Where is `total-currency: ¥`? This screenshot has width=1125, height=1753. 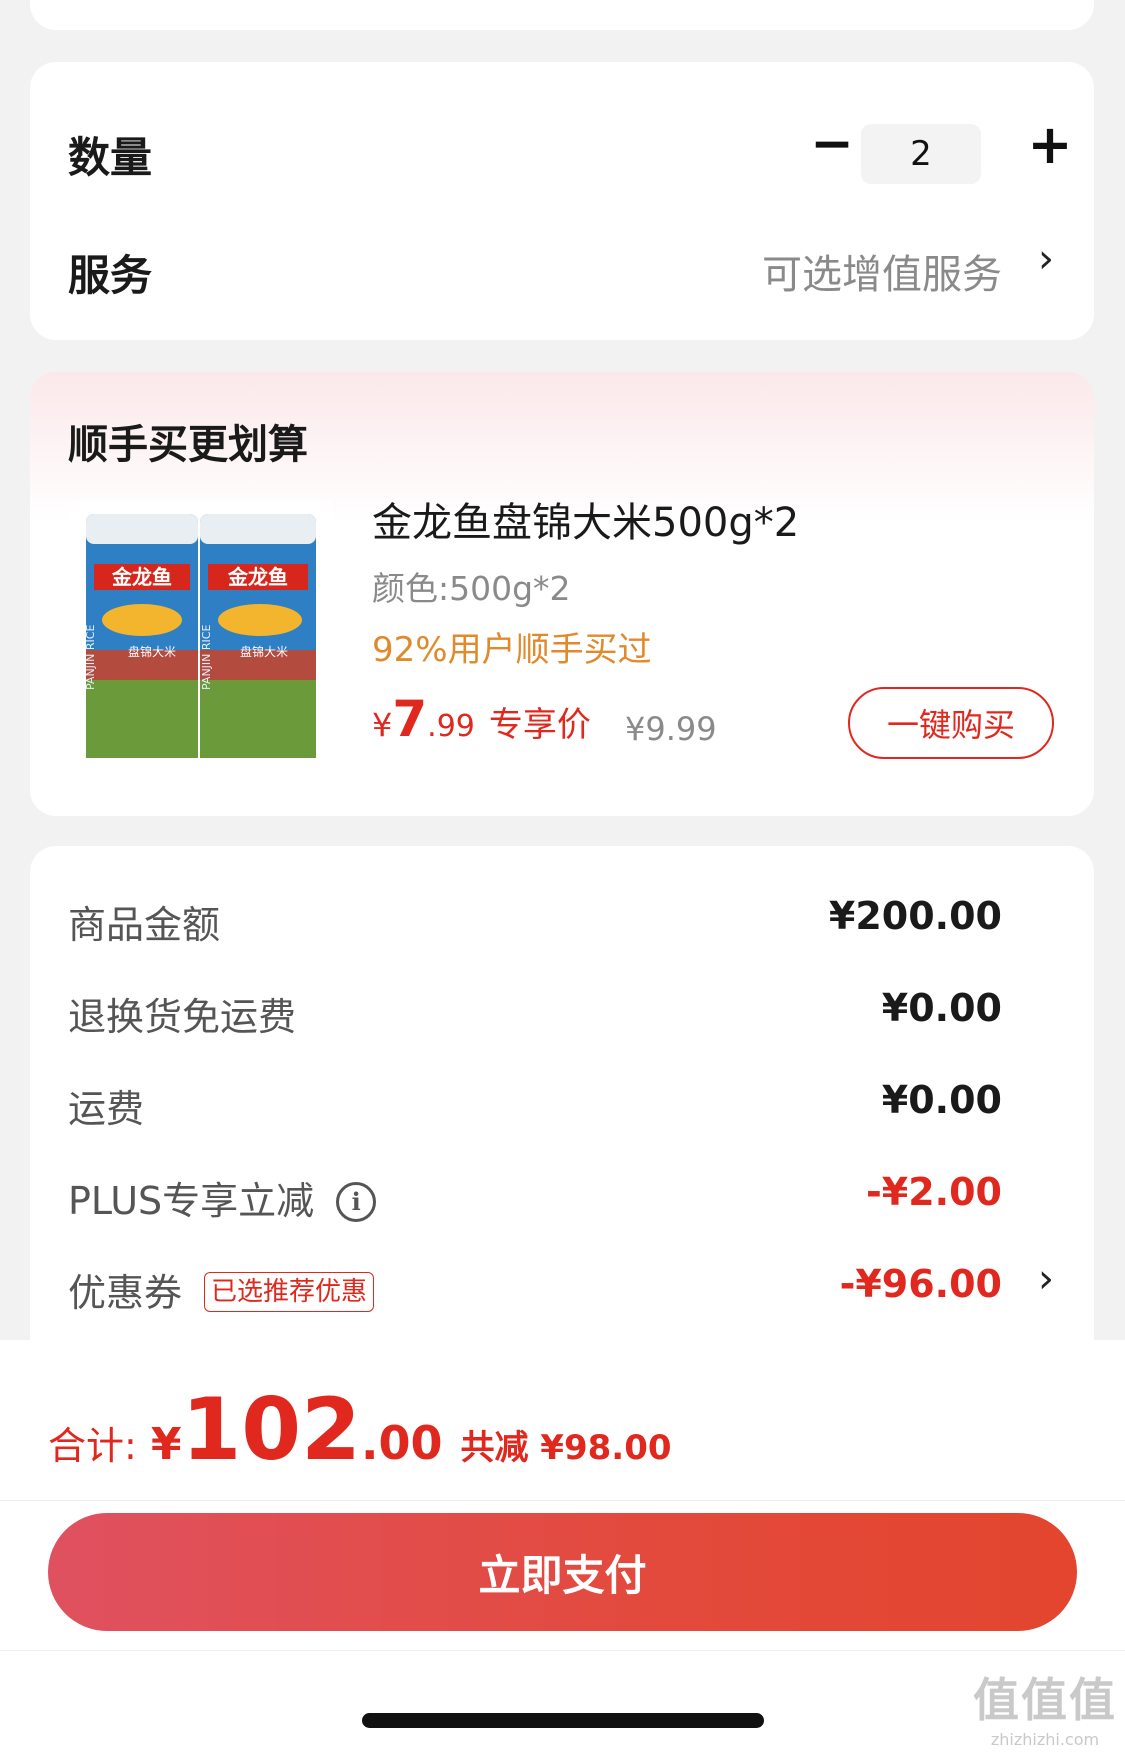
total-currency: ¥ is located at coordinates (166, 1444).